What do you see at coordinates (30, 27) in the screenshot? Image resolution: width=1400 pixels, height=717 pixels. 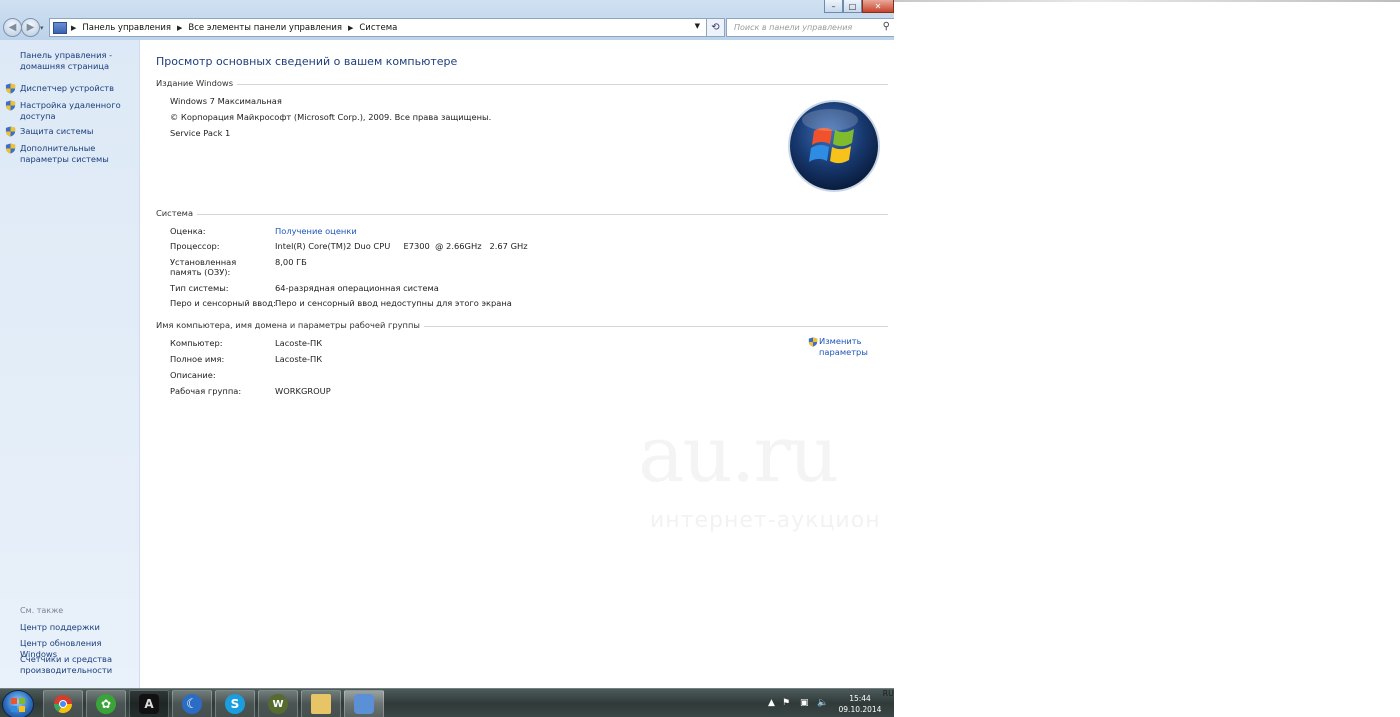 I see `forward-button: ▶` at bounding box center [30, 27].